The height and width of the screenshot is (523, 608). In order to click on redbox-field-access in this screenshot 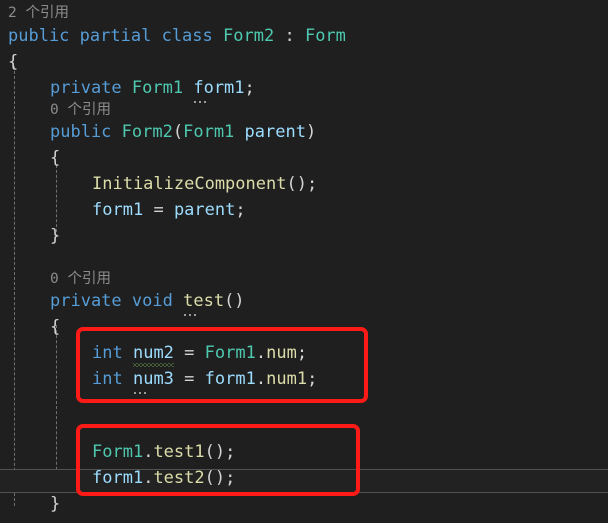, I will do `click(222, 365)`.